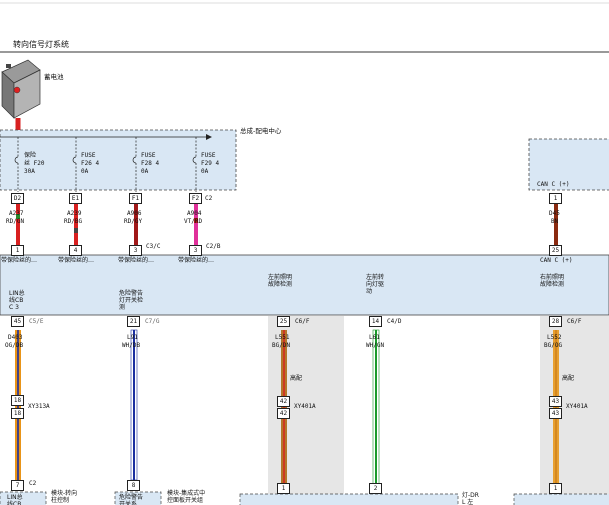 The width and height of the screenshot is (609, 505). What do you see at coordinates (374, 337) in the screenshot?
I see `wire-l61-id: L61` at bounding box center [374, 337].